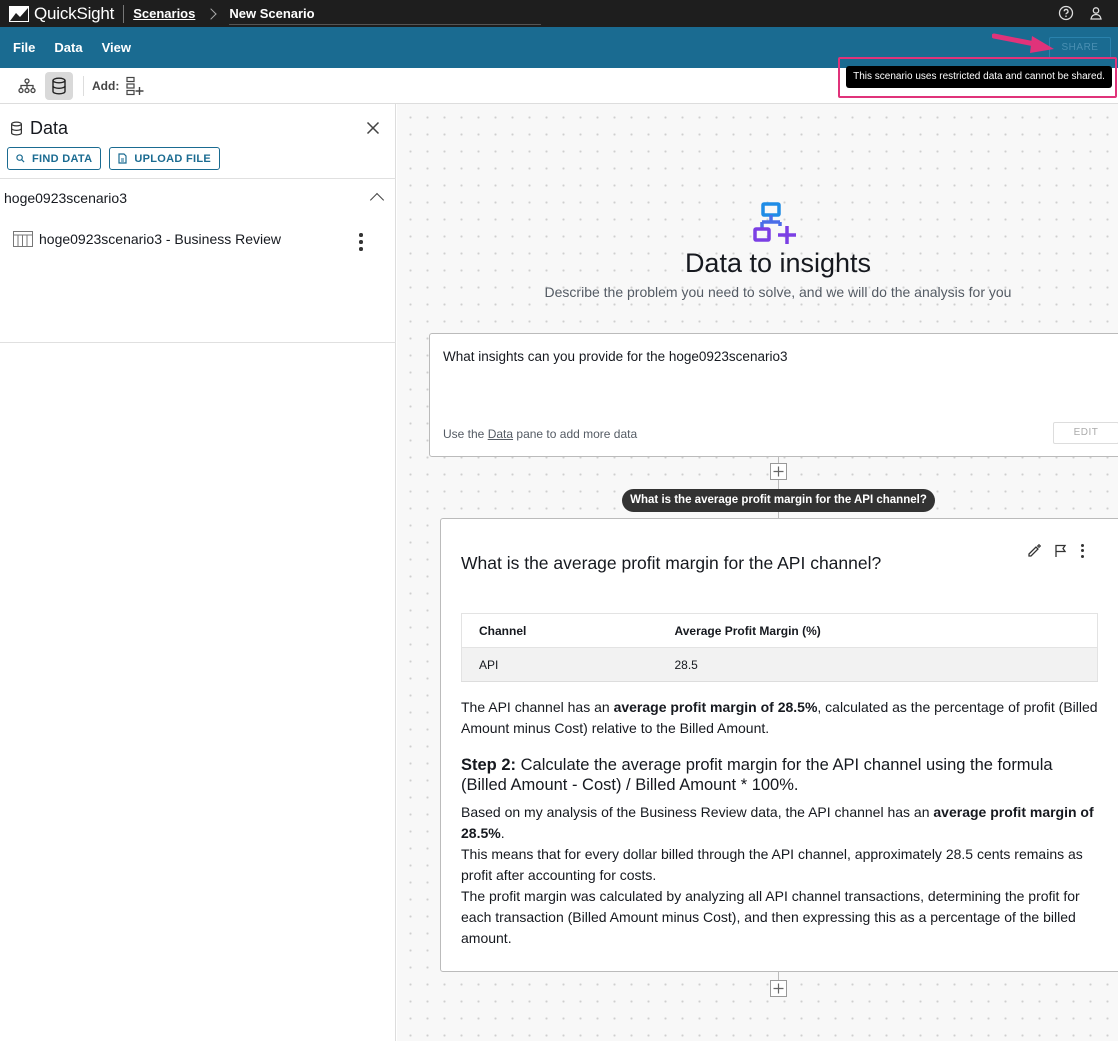 The height and width of the screenshot is (1041, 1118). What do you see at coordinates (1096, 13) in the screenshot?
I see `user-icon` at bounding box center [1096, 13].